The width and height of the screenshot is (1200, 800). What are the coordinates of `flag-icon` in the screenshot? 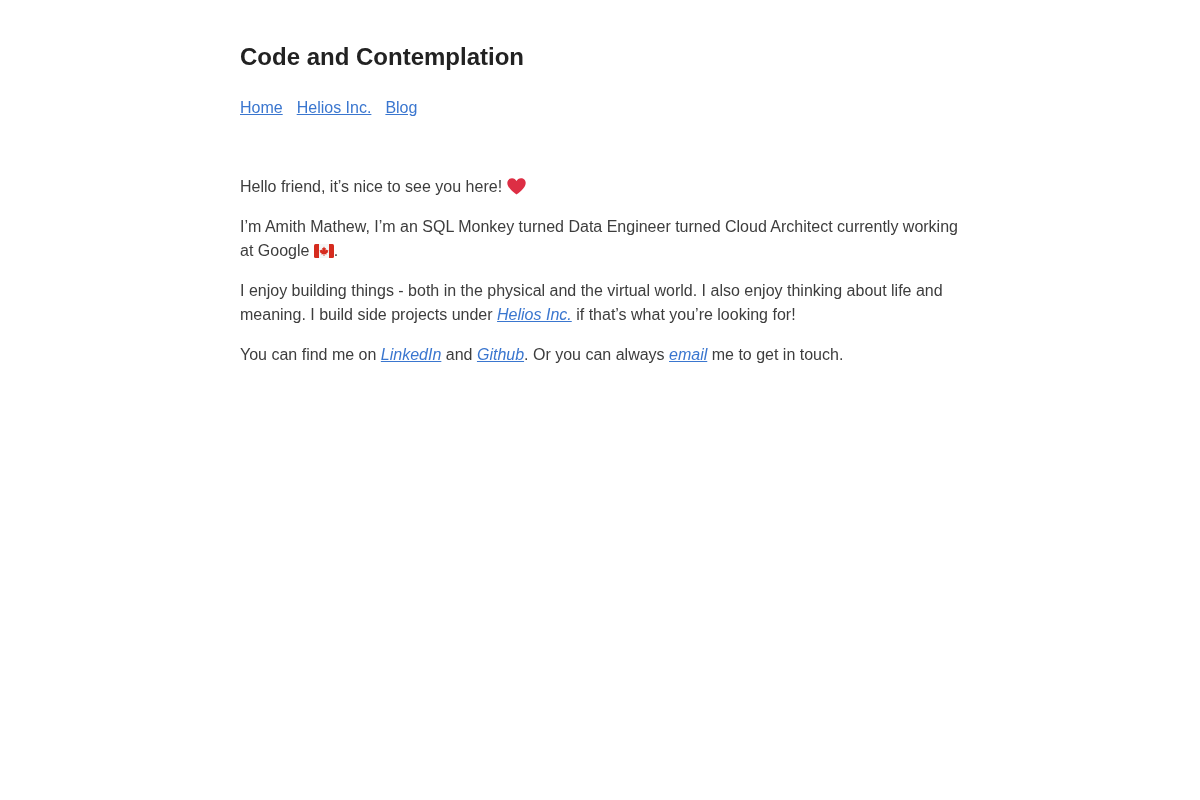 It's located at (323, 251).